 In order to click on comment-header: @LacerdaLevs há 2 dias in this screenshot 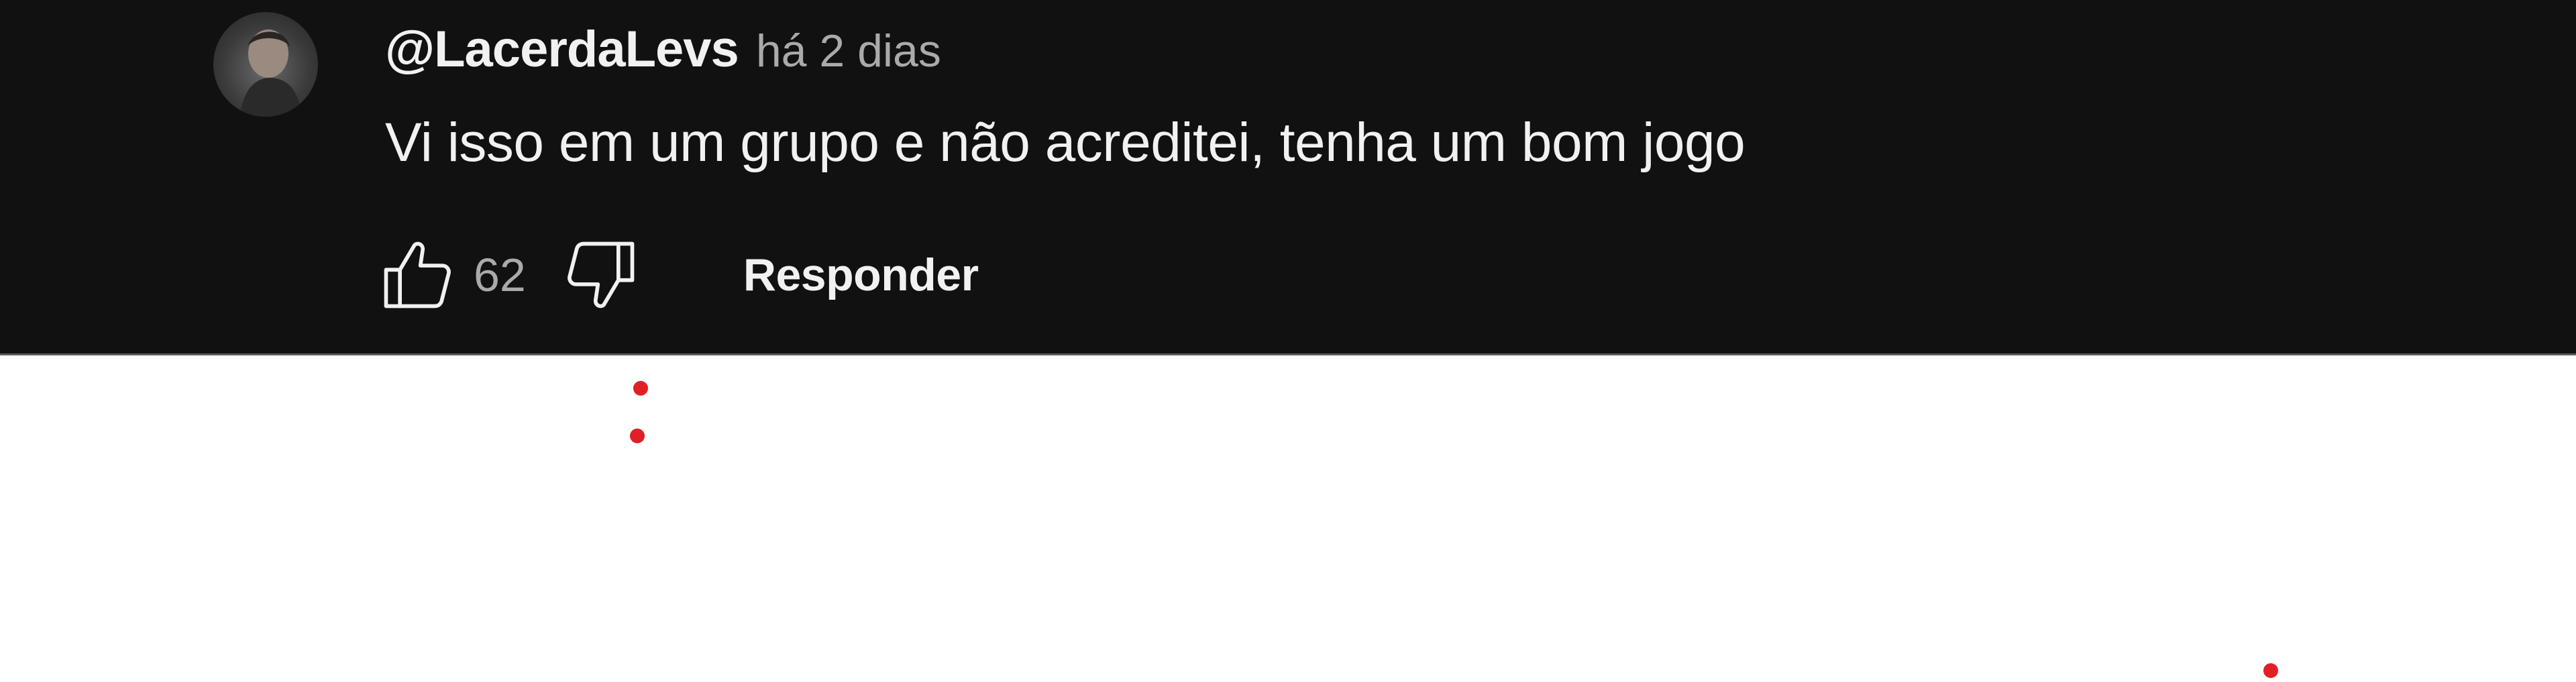, I will do `click(663, 50)`.